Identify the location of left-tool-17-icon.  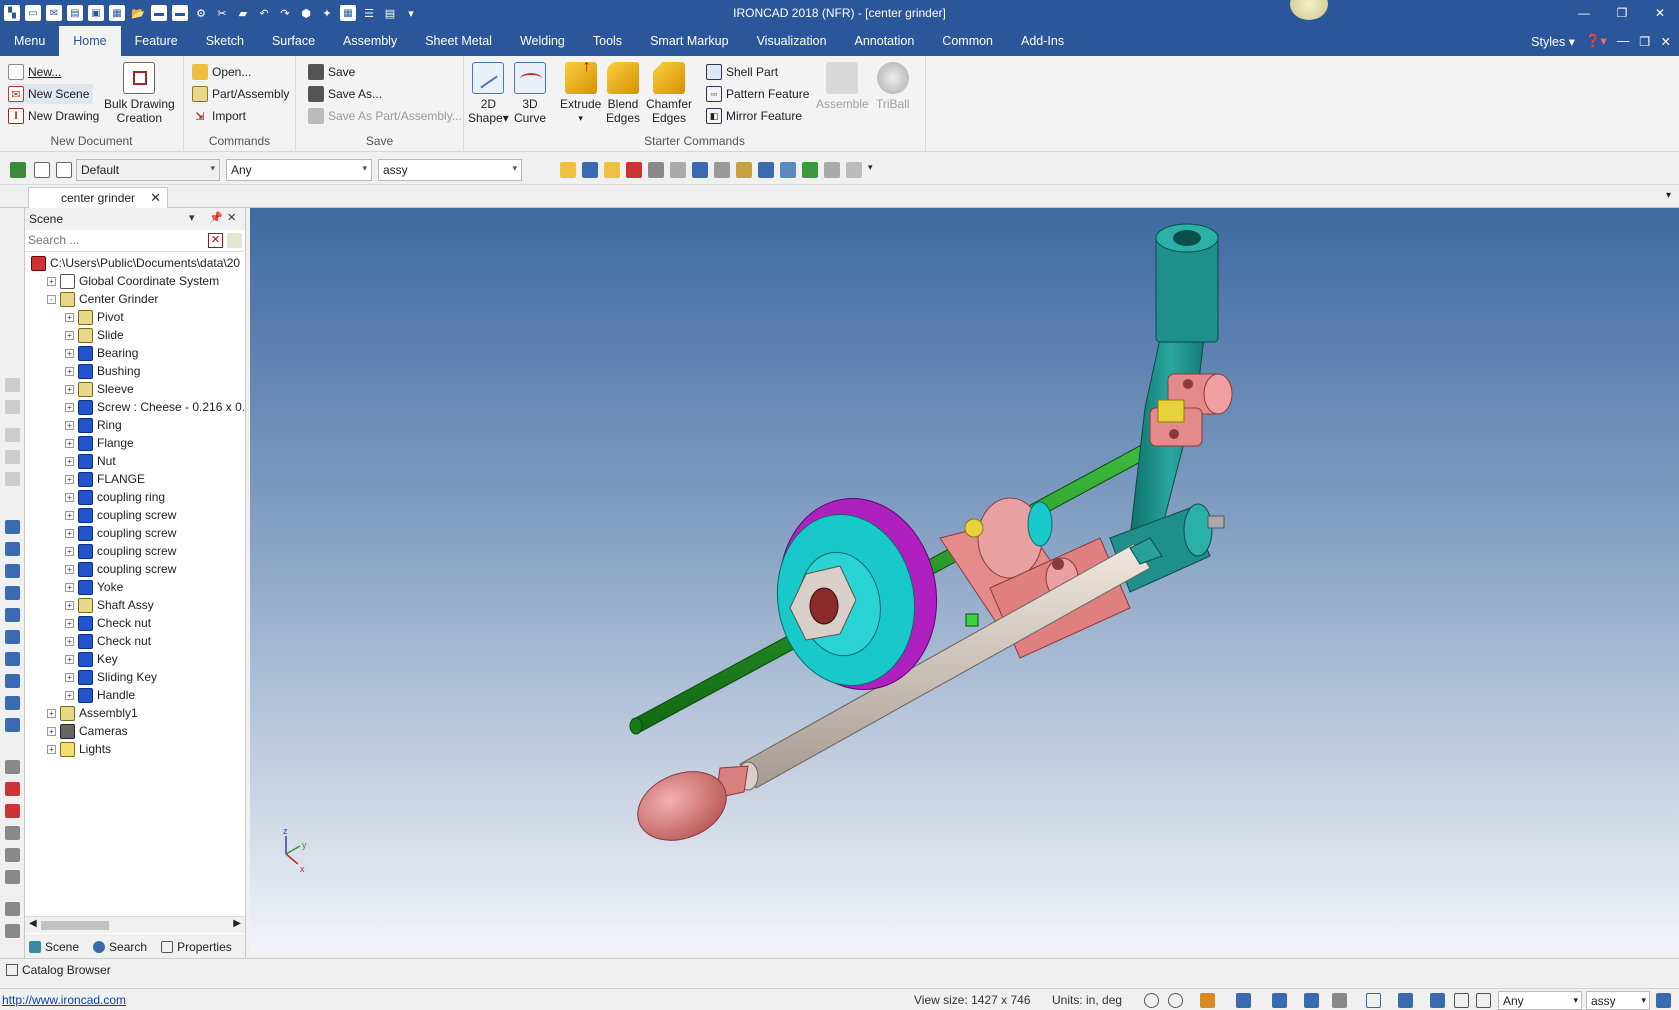
(12, 789).